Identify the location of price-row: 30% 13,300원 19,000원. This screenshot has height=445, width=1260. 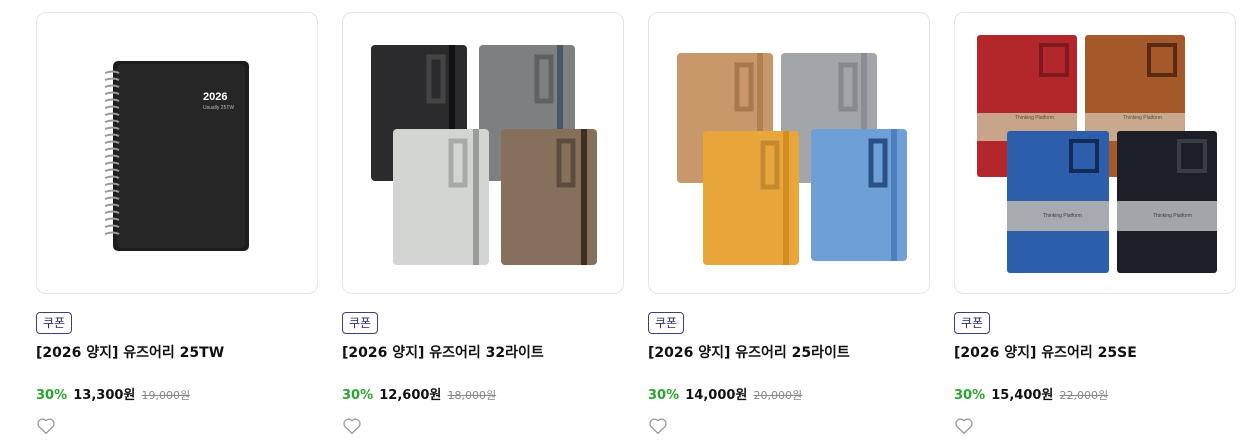
(177, 393).